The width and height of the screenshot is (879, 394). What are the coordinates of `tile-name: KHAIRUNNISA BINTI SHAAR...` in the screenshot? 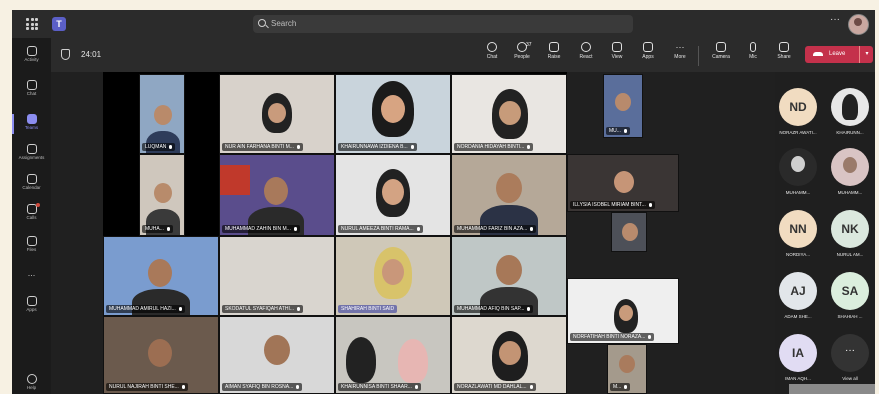 It's located at (379, 387).